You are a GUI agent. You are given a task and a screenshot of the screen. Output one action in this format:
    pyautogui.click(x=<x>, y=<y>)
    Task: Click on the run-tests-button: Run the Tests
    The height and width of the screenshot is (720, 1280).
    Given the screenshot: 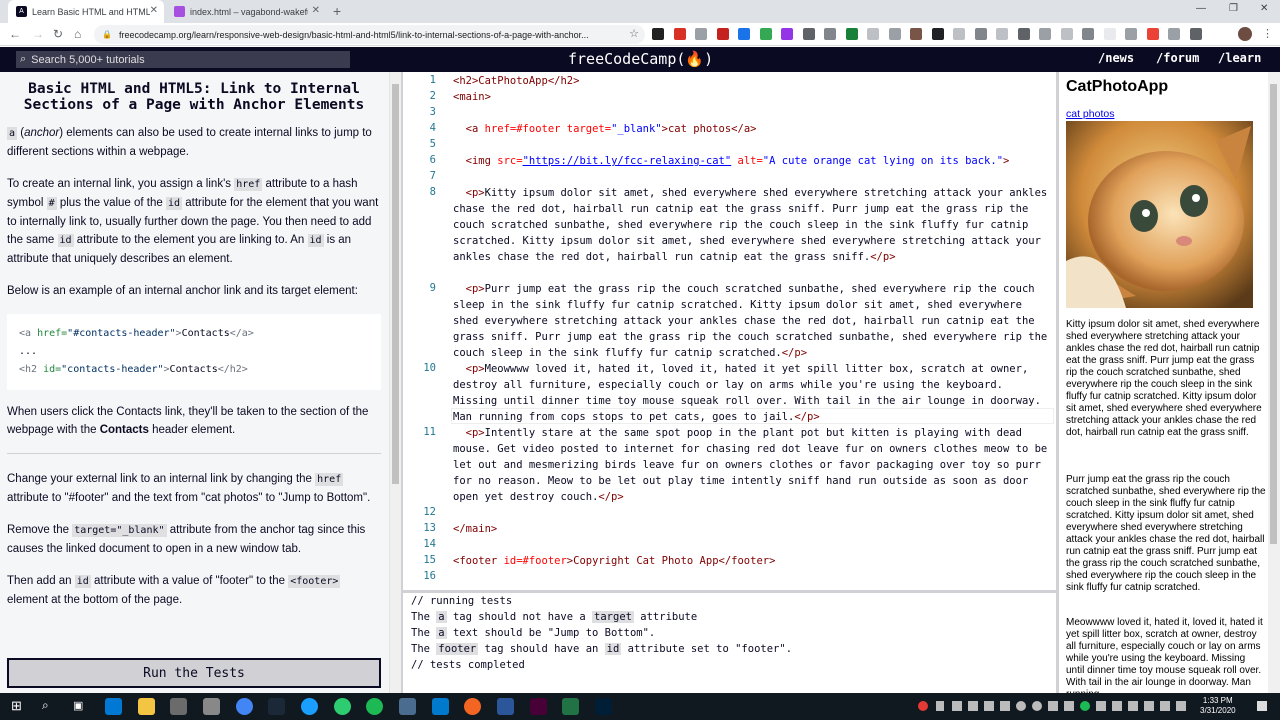 What is the action you would take?
    pyautogui.click(x=194, y=673)
    